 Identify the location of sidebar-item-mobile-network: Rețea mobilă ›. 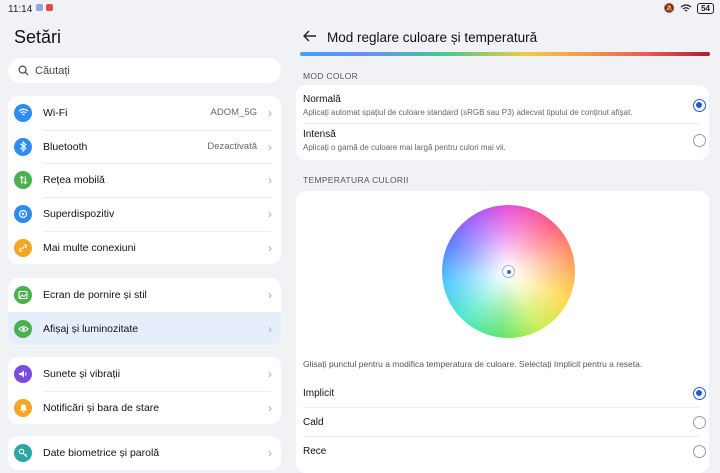
(144, 180).